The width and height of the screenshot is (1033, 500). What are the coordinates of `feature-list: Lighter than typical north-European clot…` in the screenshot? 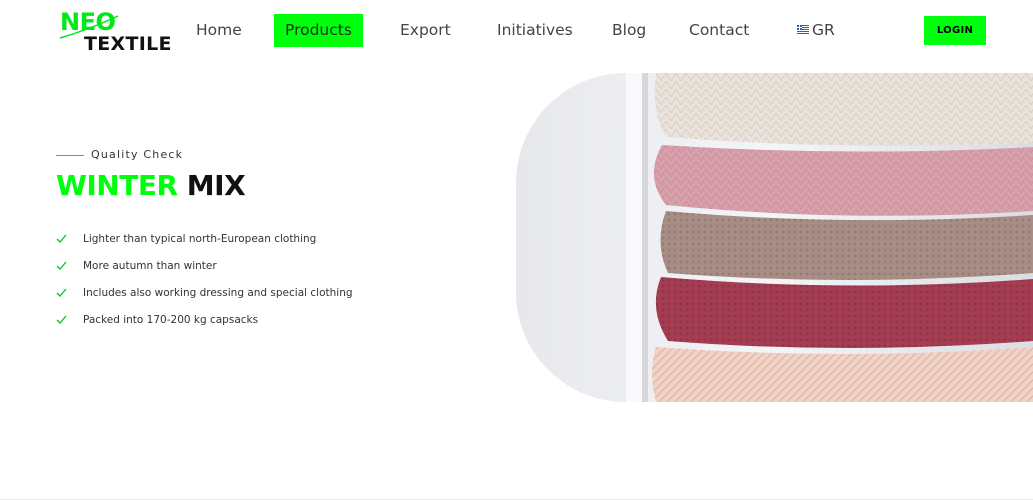 It's located at (204, 285).